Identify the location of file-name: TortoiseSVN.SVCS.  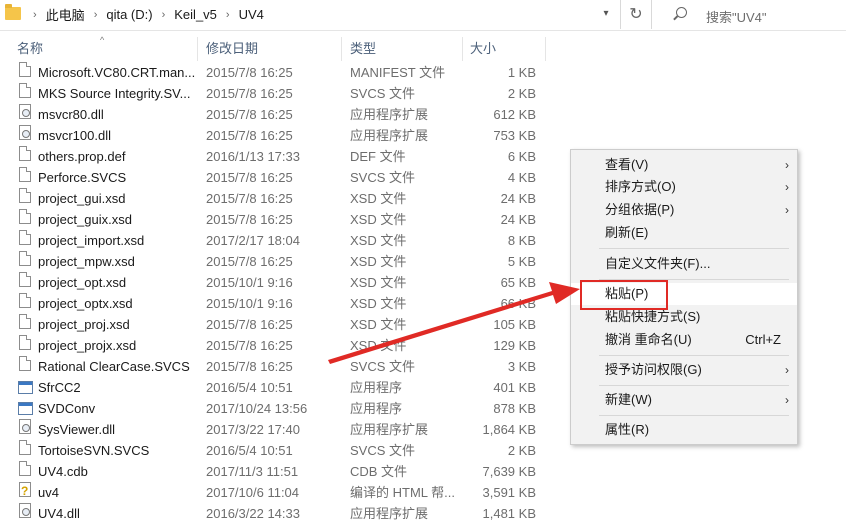
(94, 450).